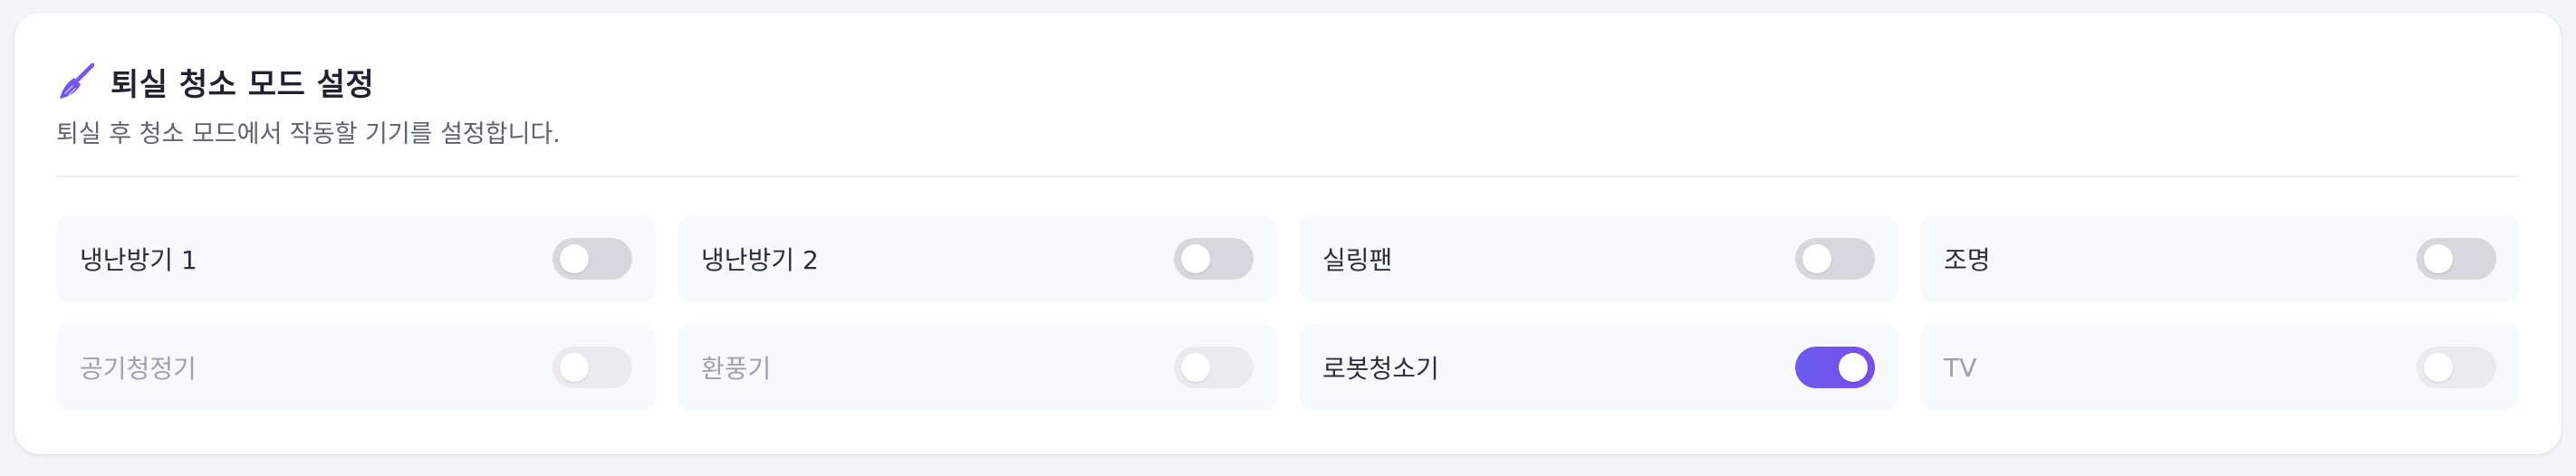 The height and width of the screenshot is (476, 2576). I want to click on device-label: TV, so click(1960, 367).